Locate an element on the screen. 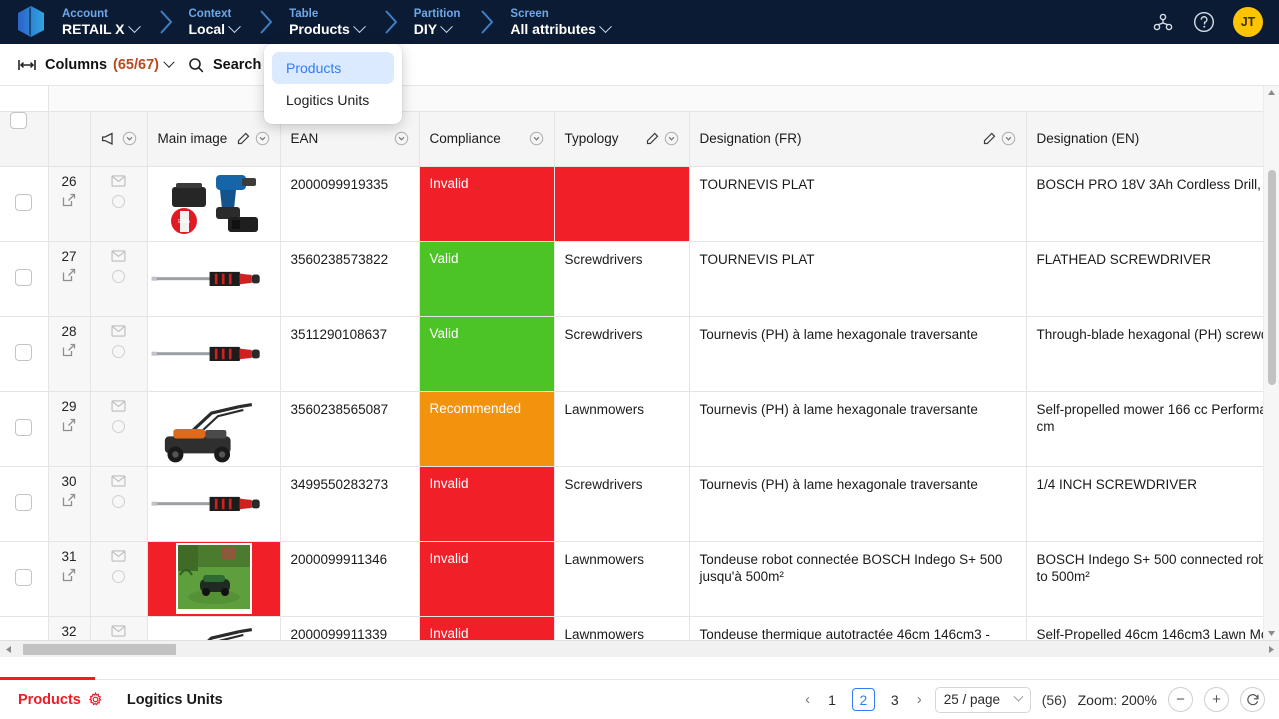  horizontal-scroll-thumb is located at coordinates (99, 649).